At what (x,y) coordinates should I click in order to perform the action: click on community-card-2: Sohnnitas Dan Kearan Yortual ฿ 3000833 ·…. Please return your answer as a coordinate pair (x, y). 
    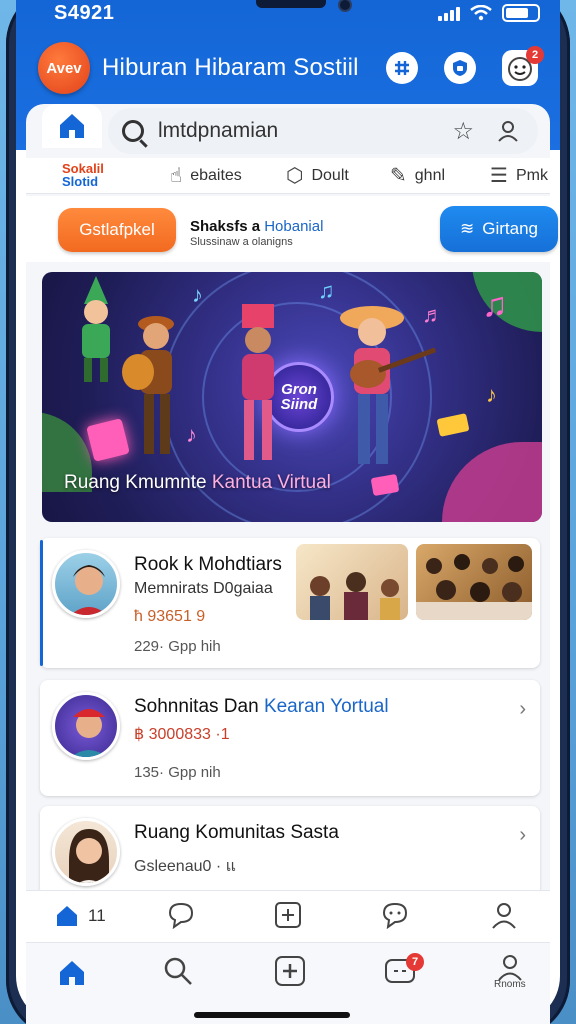
    Looking at the image, I should click on (290, 738).